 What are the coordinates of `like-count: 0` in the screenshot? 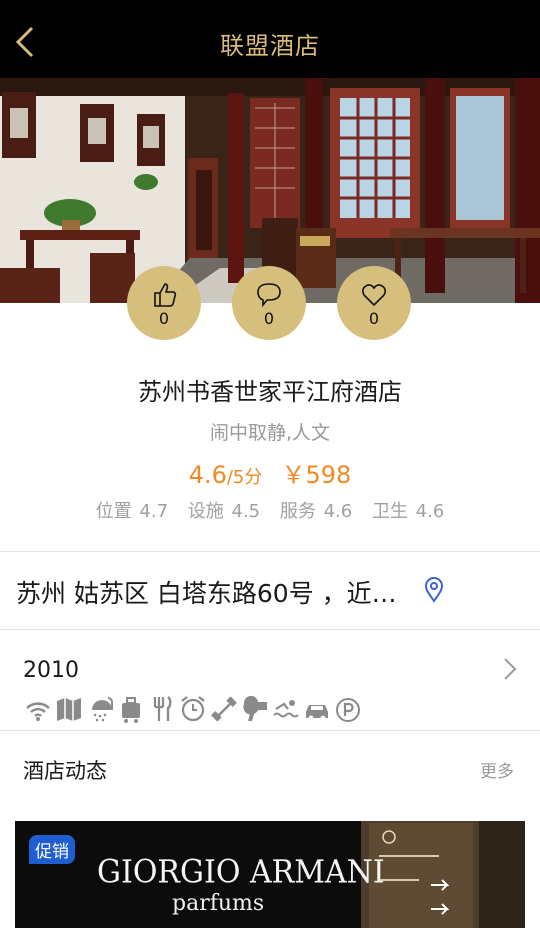 It's located at (164, 318).